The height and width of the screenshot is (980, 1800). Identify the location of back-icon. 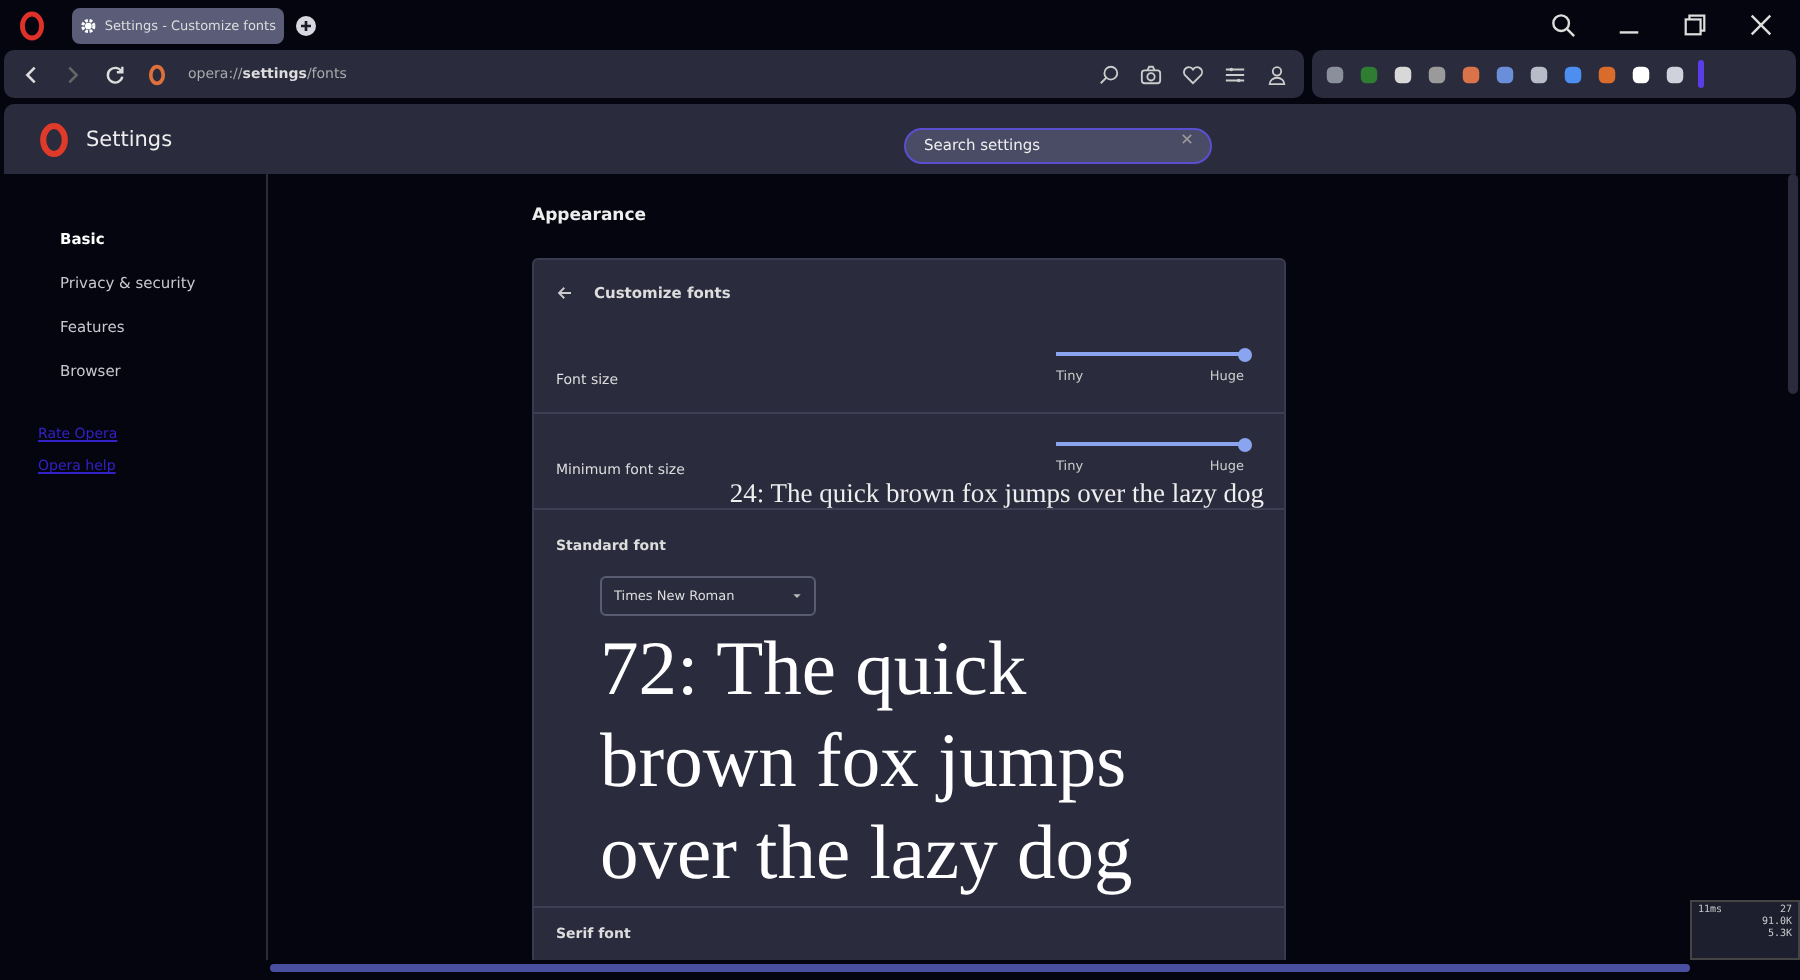
(31, 74).